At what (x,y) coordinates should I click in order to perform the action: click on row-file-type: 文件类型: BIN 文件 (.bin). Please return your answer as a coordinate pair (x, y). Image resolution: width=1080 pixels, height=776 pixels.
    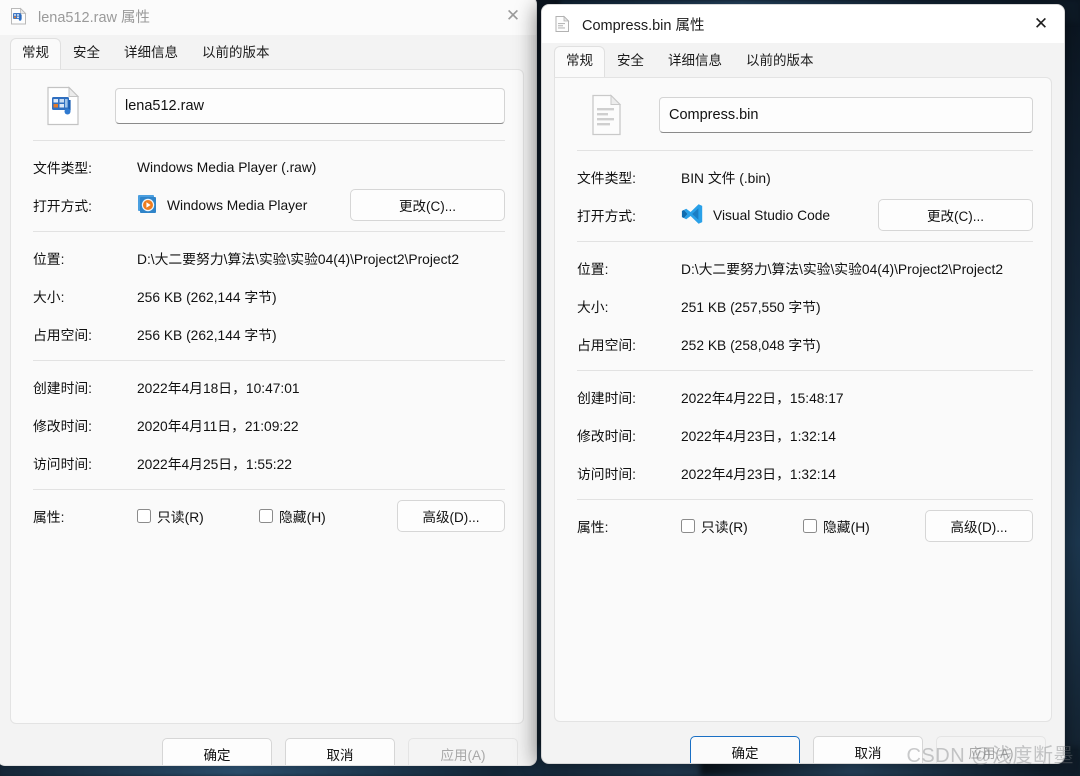
    Looking at the image, I should click on (803, 177).